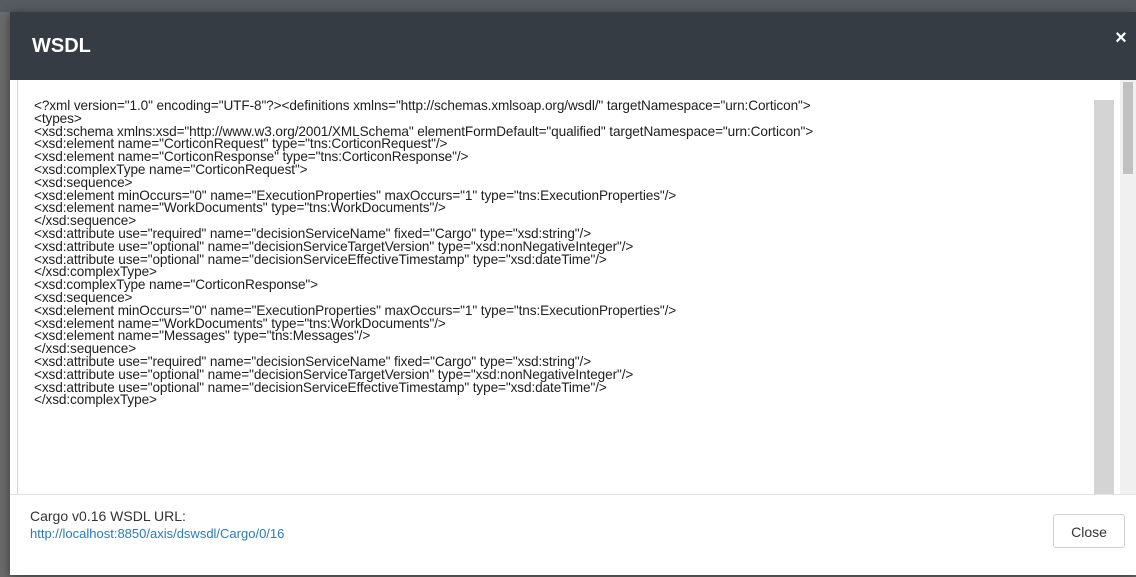  Describe the element at coordinates (573, 46) in the screenshot. I see `modal-header: WSDL ×` at that location.